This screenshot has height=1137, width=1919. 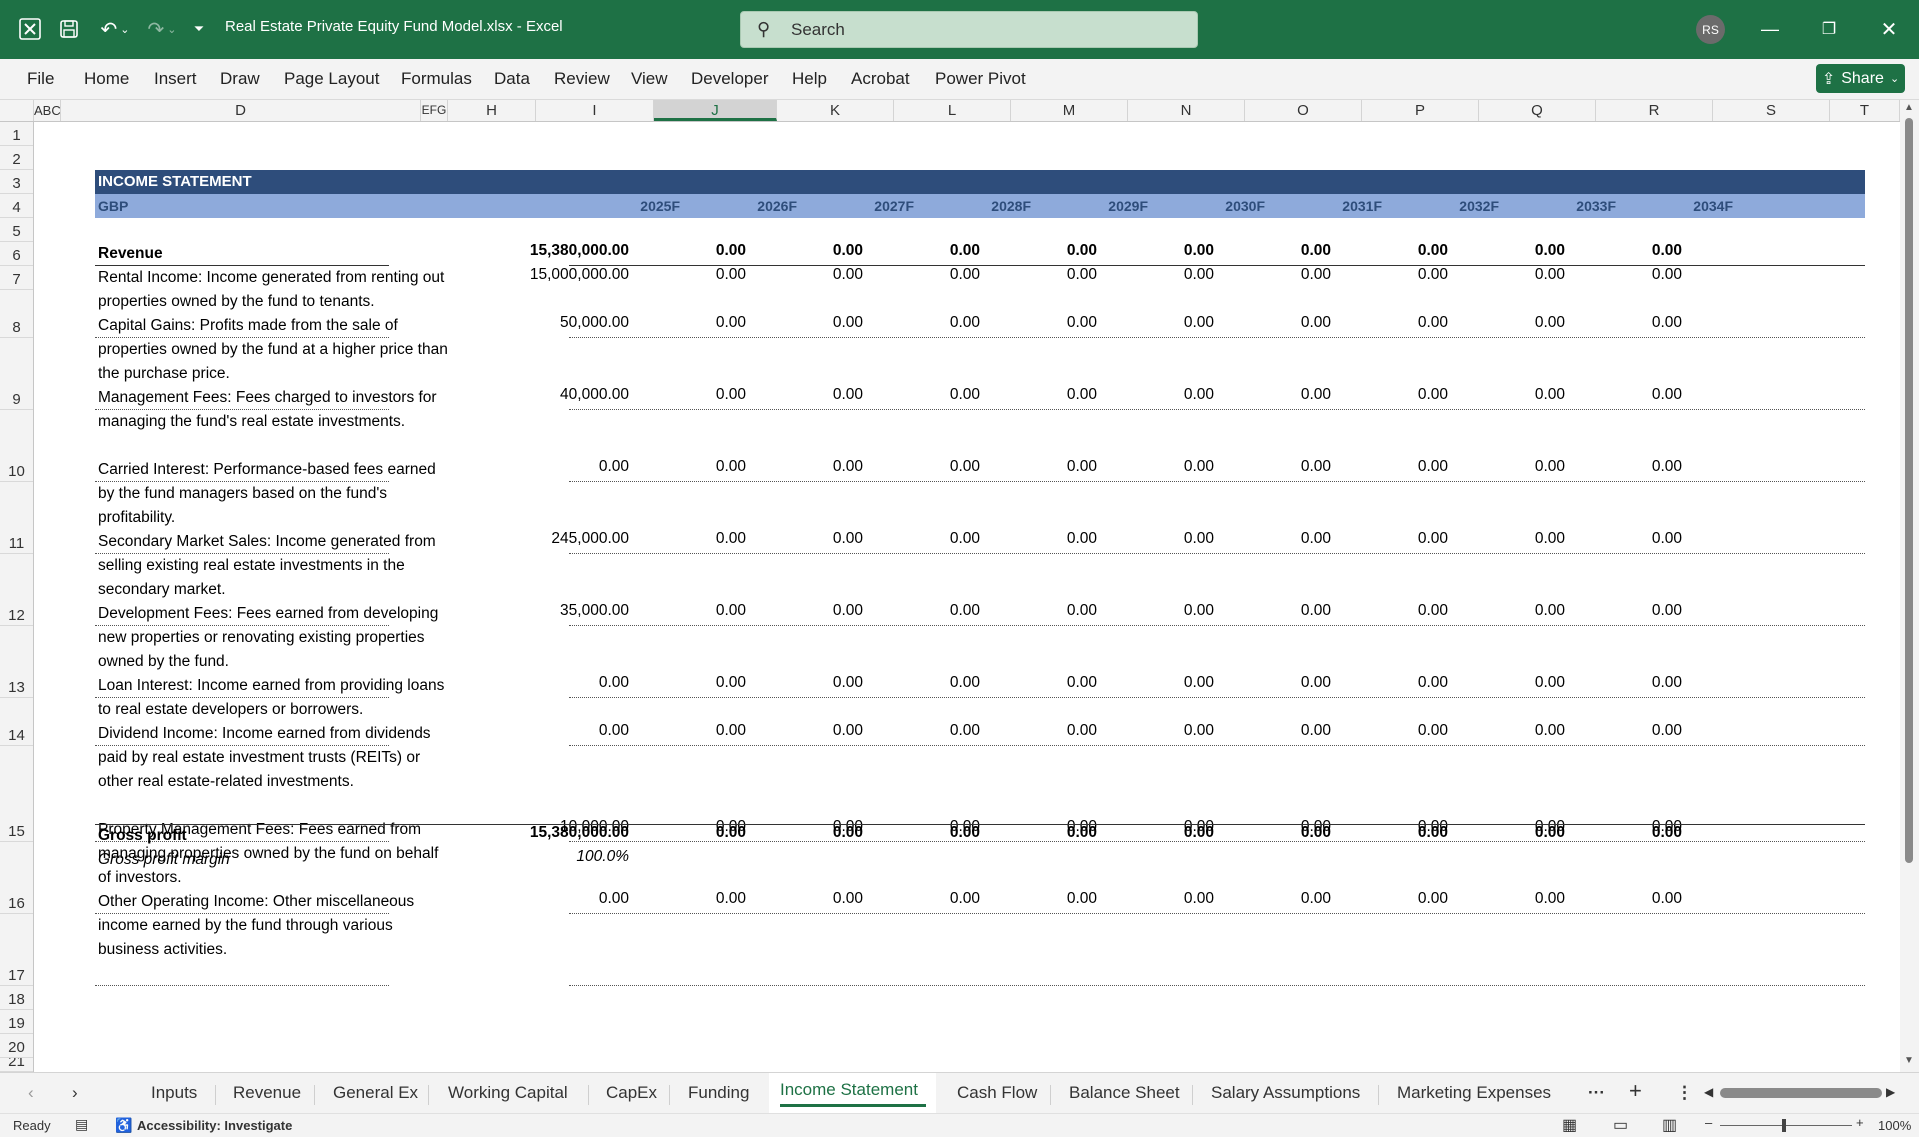 I want to click on redo-icon: ↷ ⌄, so click(x=162, y=29).